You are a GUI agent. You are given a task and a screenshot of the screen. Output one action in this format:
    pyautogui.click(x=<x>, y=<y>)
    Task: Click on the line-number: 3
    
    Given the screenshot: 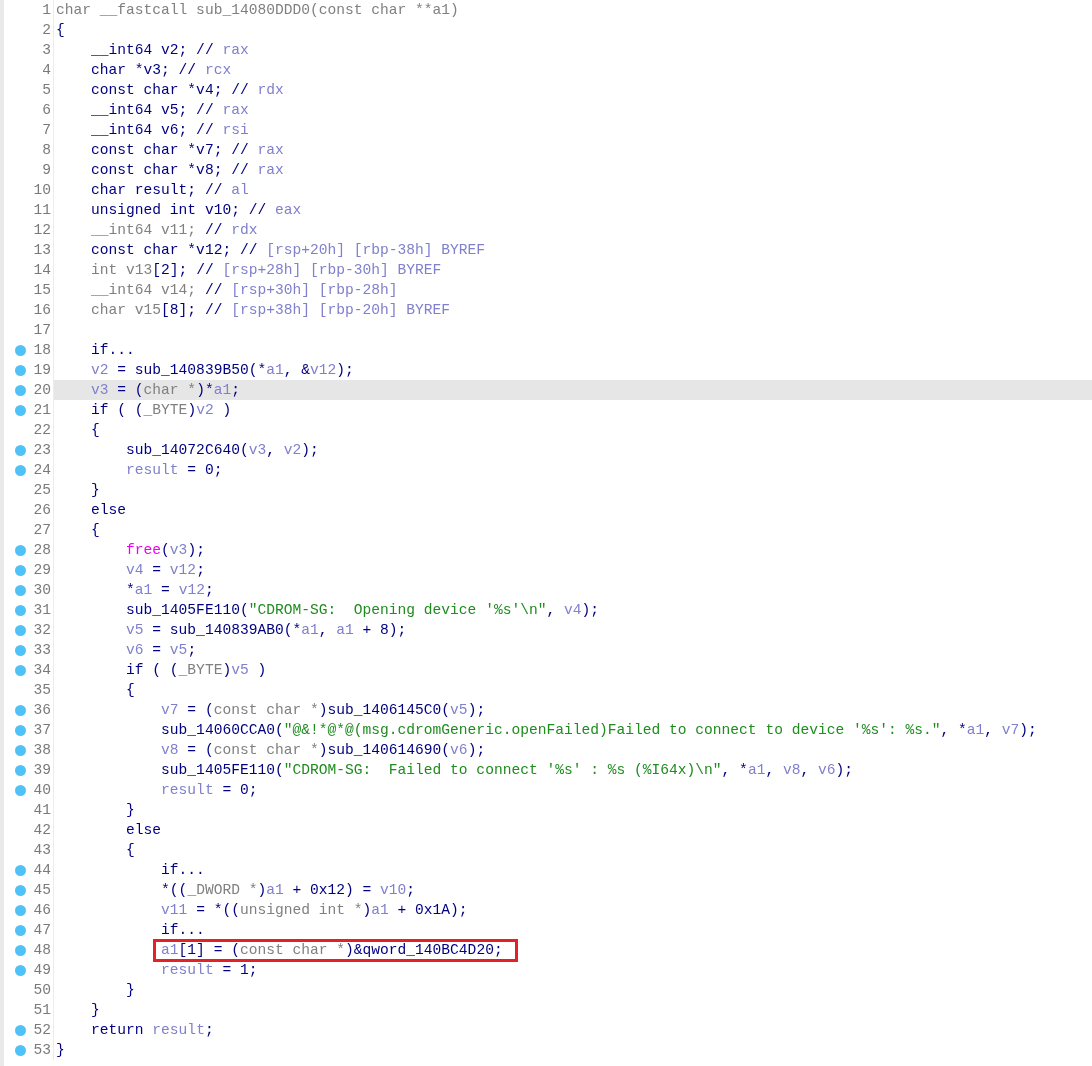 What is the action you would take?
    pyautogui.click(x=46, y=50)
    